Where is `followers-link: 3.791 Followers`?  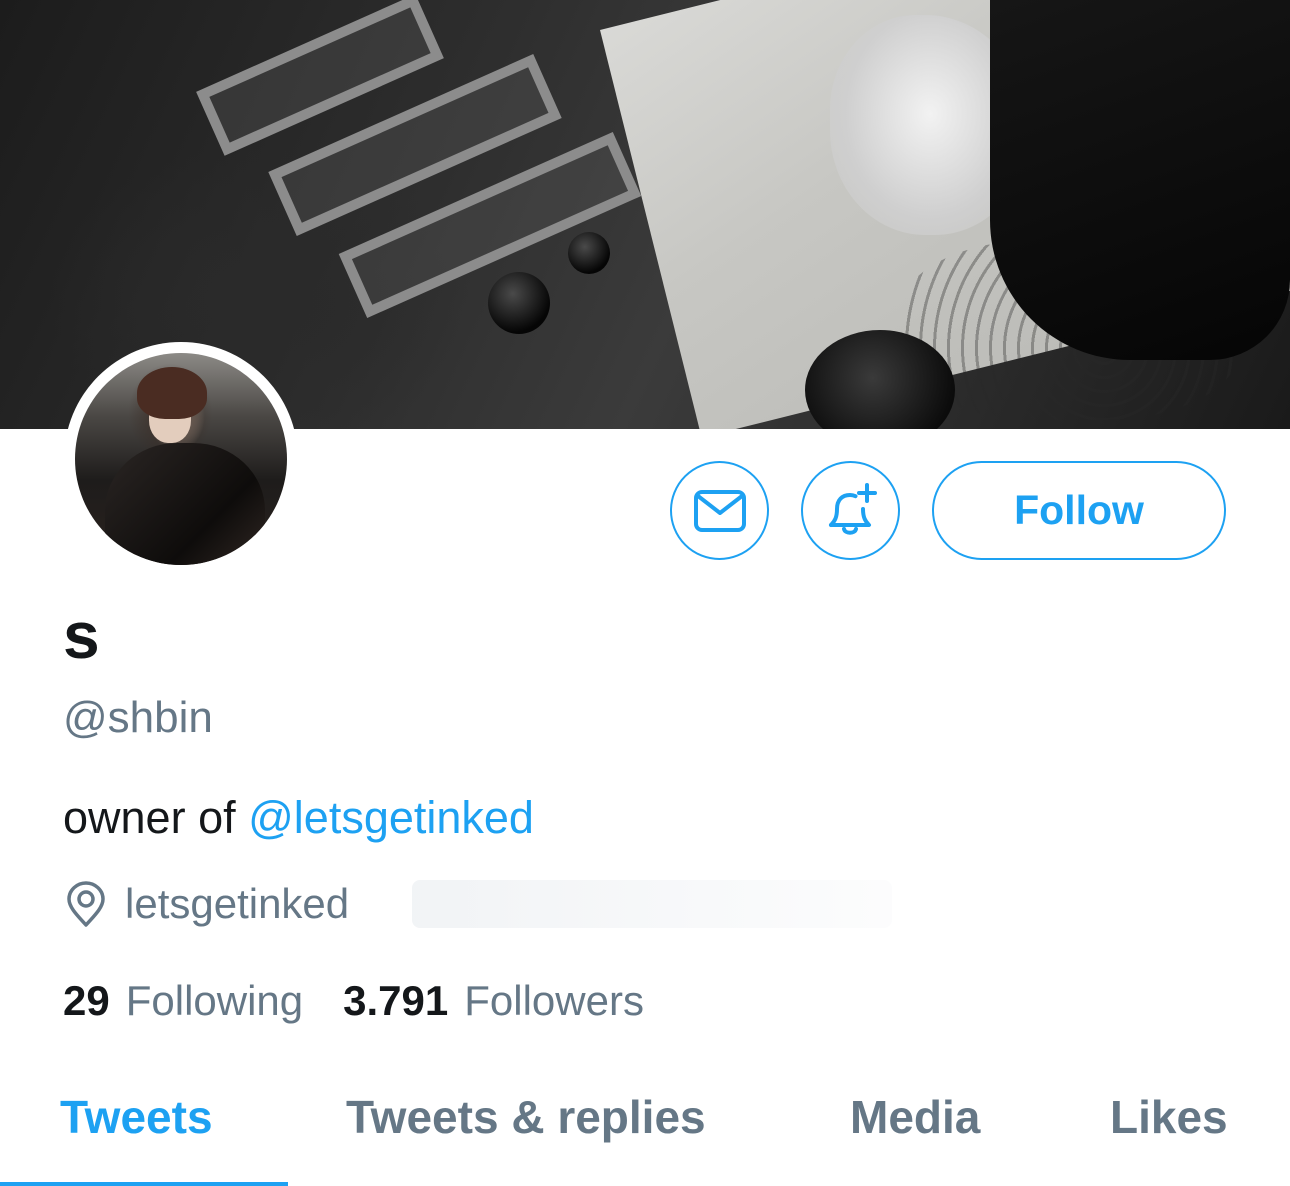 followers-link: 3.791 Followers is located at coordinates (493, 1001).